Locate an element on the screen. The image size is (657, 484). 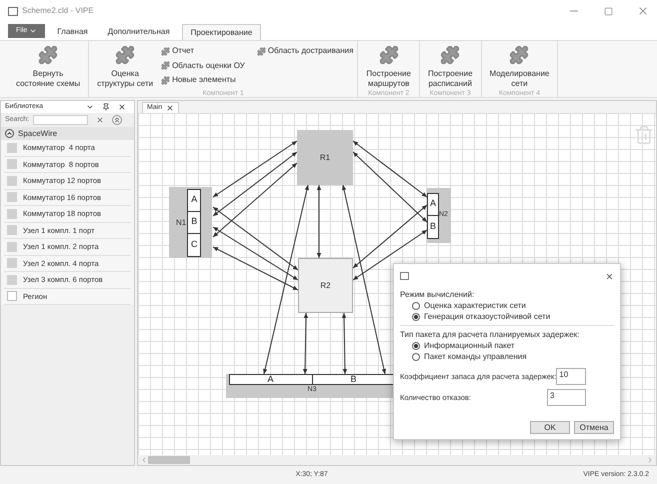
router-node: R2 is located at coordinates (325, 285).